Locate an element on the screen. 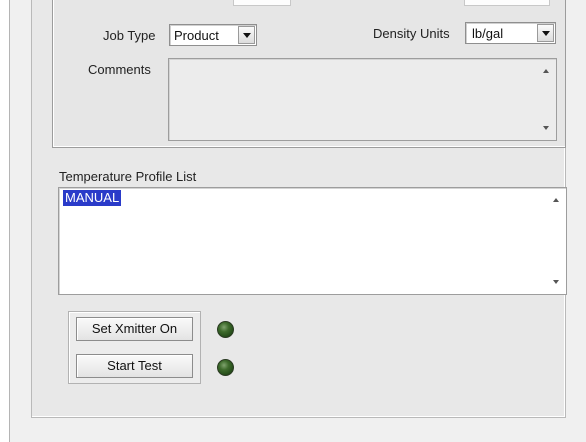 The image size is (586, 442). comments-scrollbar is located at coordinates (546, 99).